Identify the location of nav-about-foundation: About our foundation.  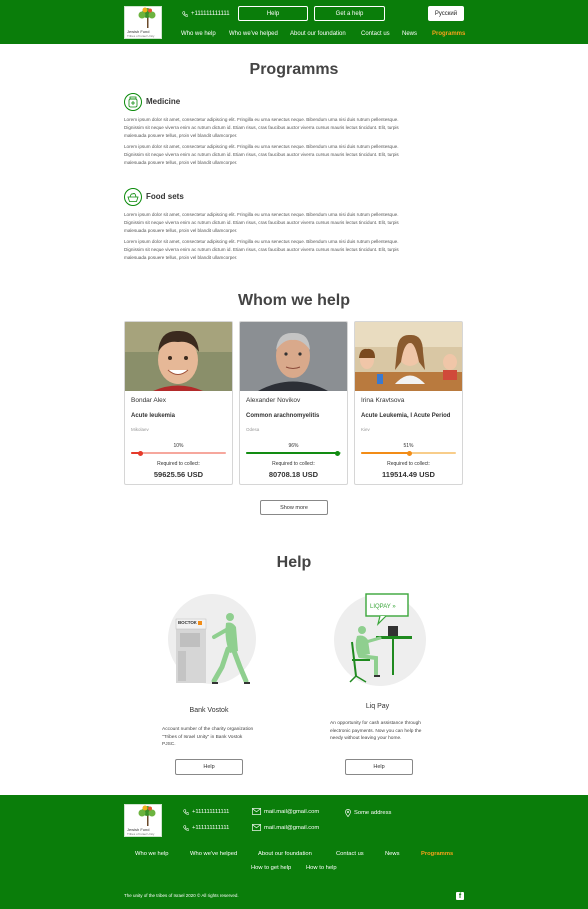
(318, 34).